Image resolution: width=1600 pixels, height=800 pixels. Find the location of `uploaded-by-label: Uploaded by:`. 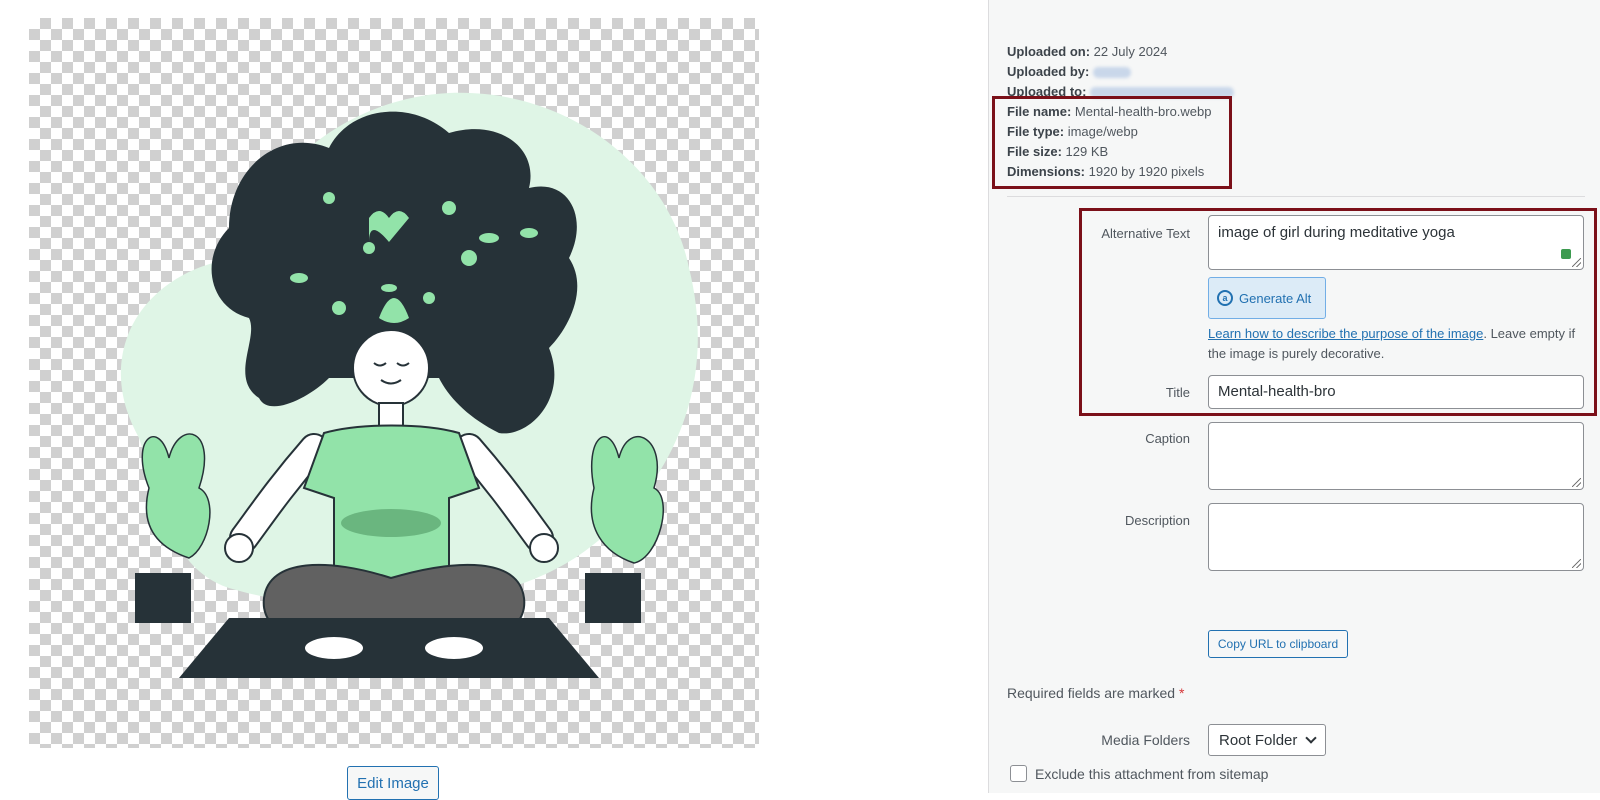

uploaded-by-label: Uploaded by: is located at coordinates (1048, 71).